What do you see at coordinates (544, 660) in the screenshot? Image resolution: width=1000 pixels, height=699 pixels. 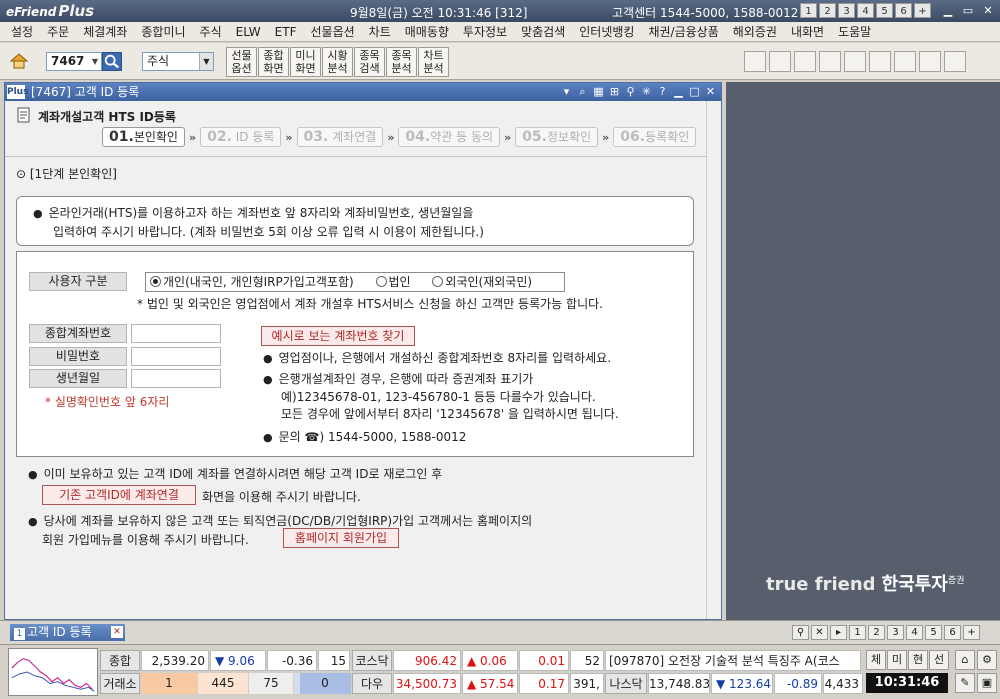 I see `kosdaq-percent: 0.01` at bounding box center [544, 660].